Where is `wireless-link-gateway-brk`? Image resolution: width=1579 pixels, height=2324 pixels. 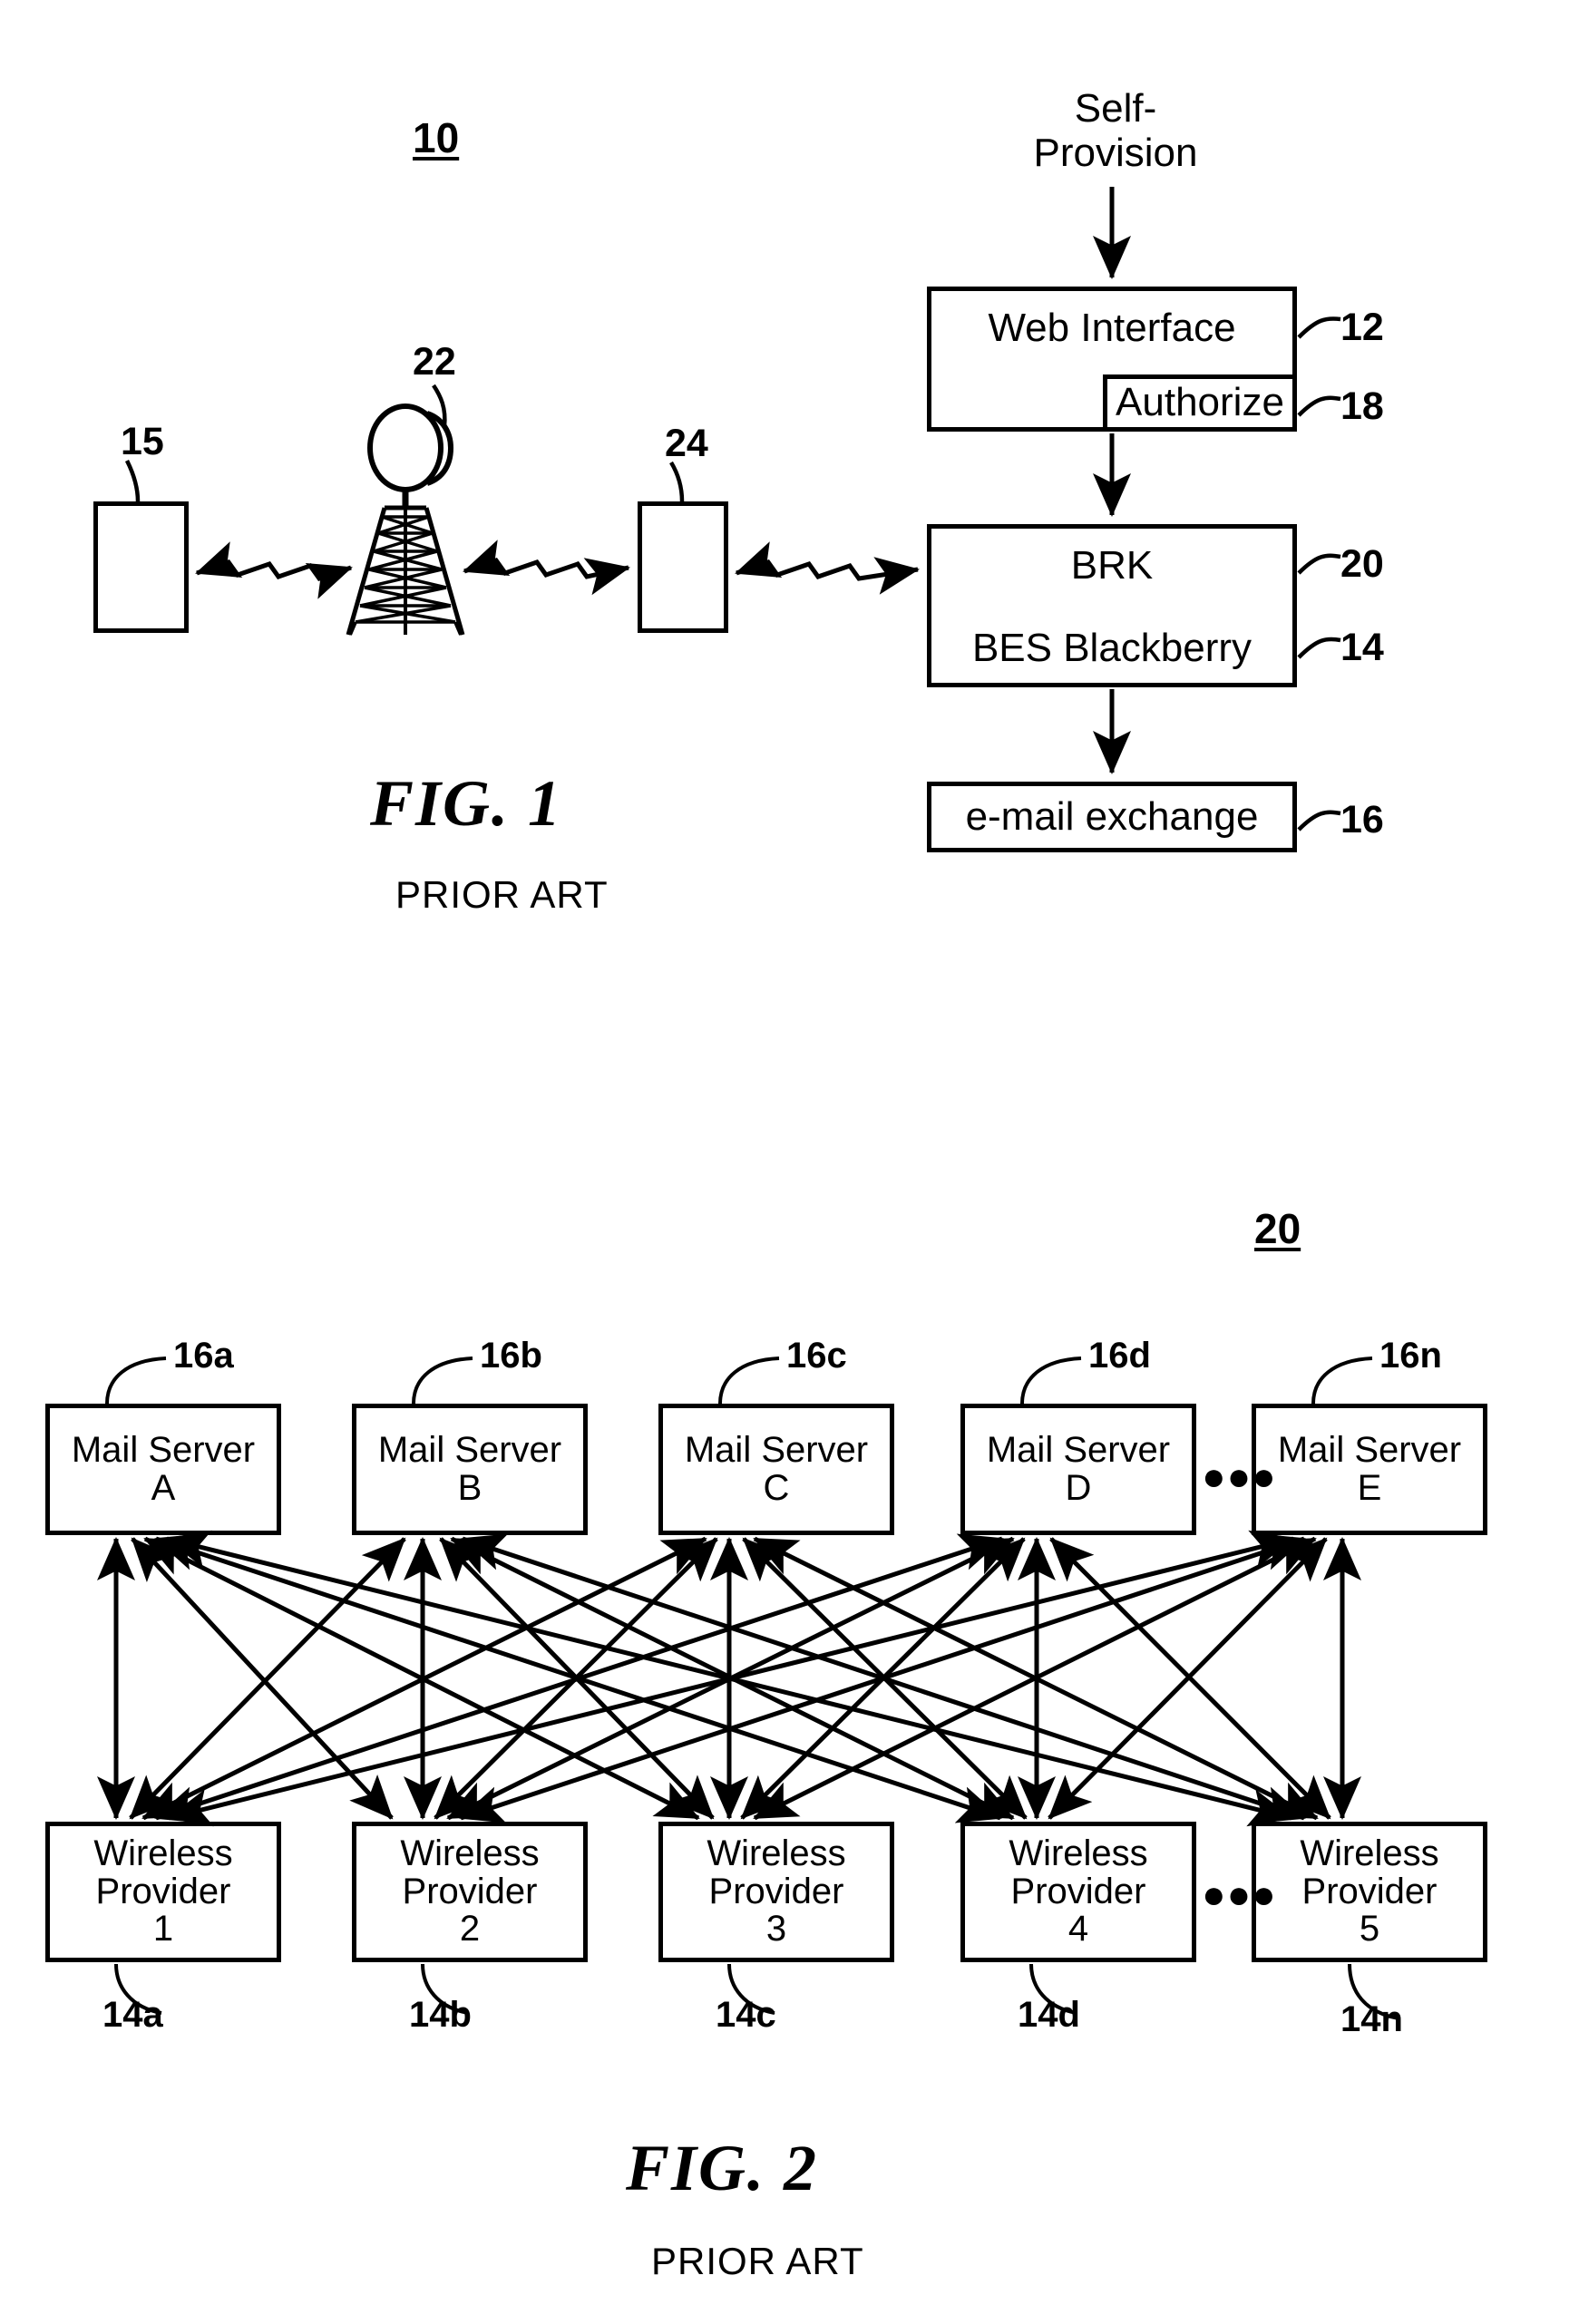
wireless-link-gateway-brk is located at coordinates (828, 568).